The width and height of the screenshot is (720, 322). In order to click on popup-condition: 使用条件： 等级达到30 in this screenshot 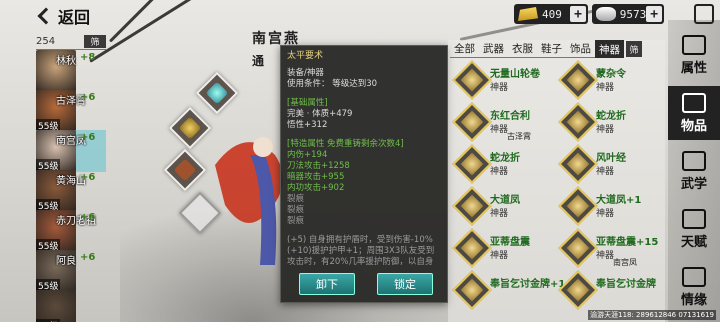, I will do `click(332, 84)`.